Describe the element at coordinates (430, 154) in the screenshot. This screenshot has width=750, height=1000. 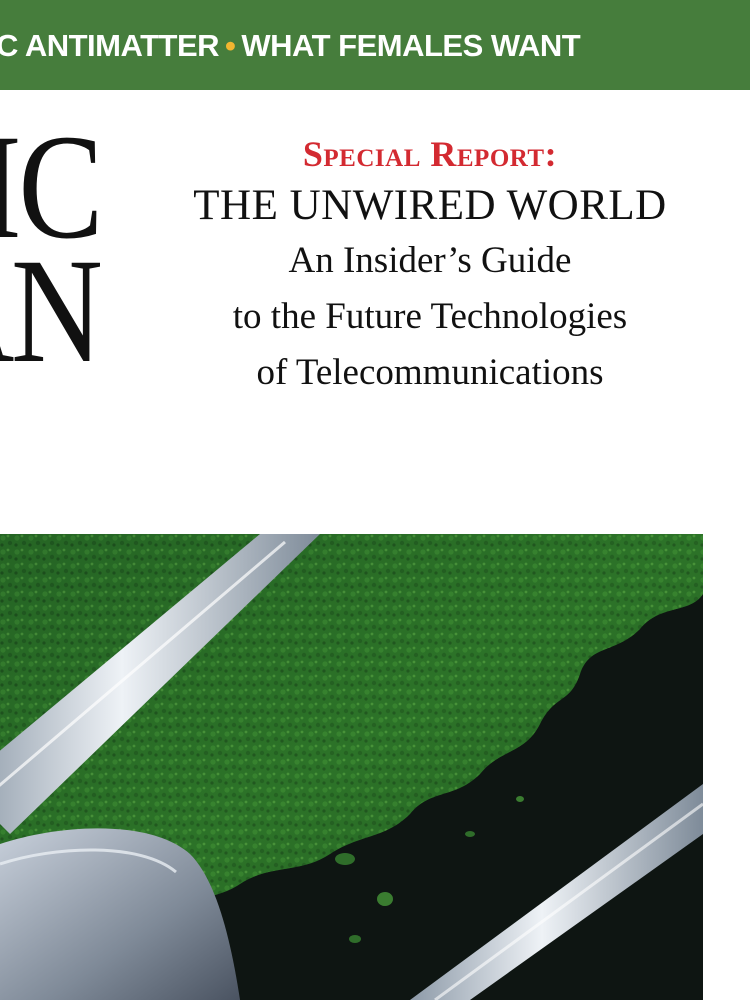
I see `special-report-kicker: Special Report:` at that location.